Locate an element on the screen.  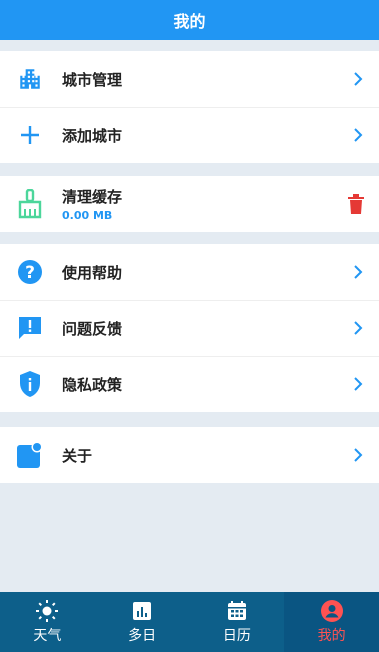
chart-icon is located at coordinates (142, 611).